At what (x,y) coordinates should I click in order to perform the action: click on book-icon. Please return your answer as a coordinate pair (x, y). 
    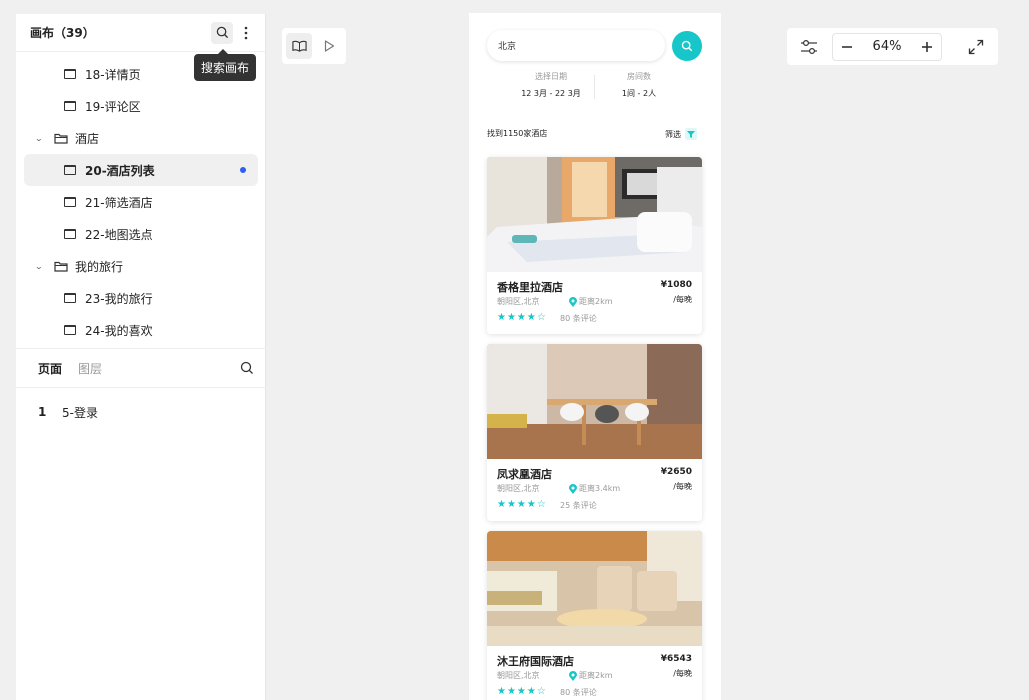
    Looking at the image, I should click on (299, 46).